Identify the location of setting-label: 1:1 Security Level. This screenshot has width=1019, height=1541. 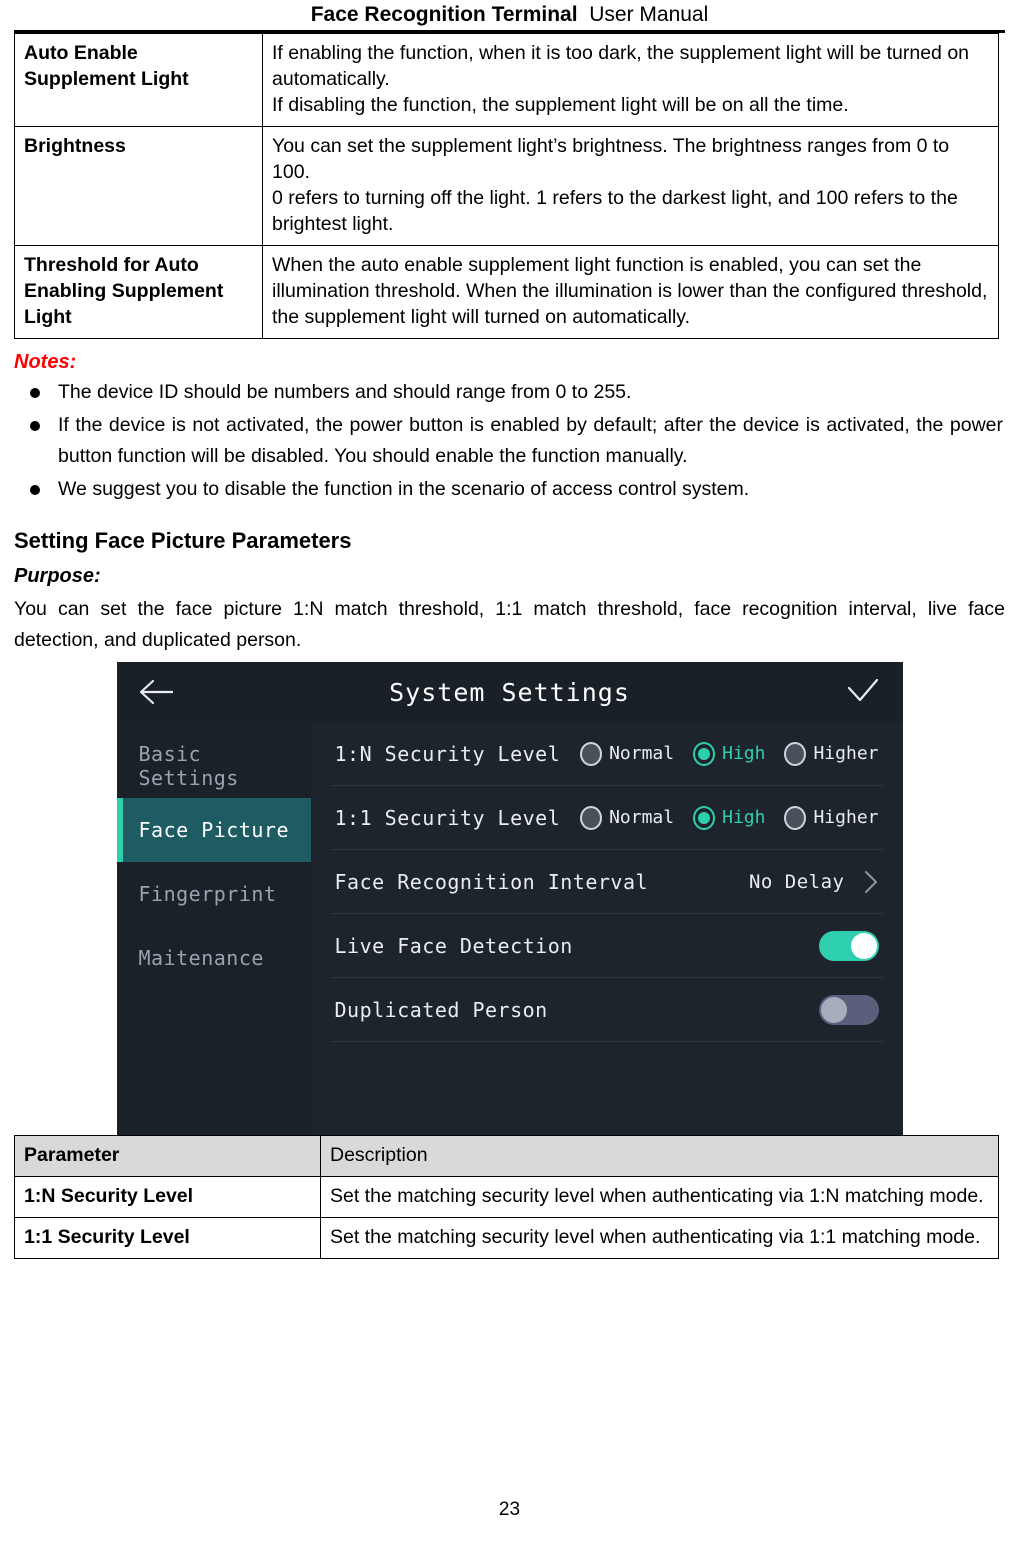
(447, 817).